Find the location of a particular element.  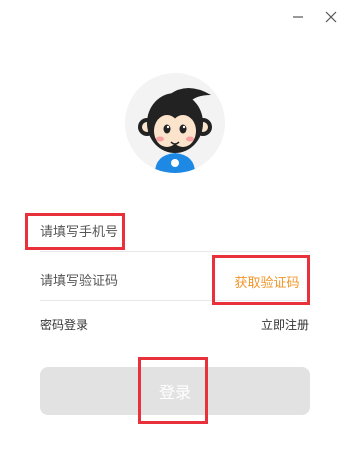

minimize-button is located at coordinates (298, 17).